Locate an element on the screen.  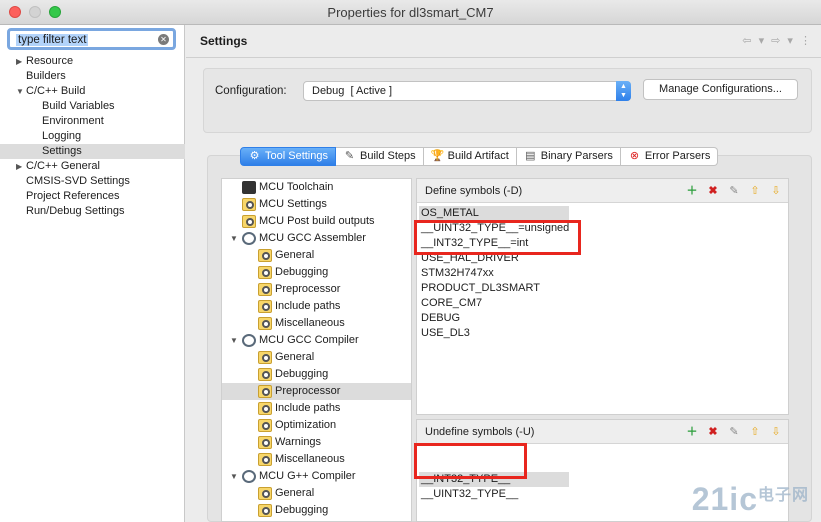
binary-parsers-icon: ▤ is located at coordinates (530, 156).